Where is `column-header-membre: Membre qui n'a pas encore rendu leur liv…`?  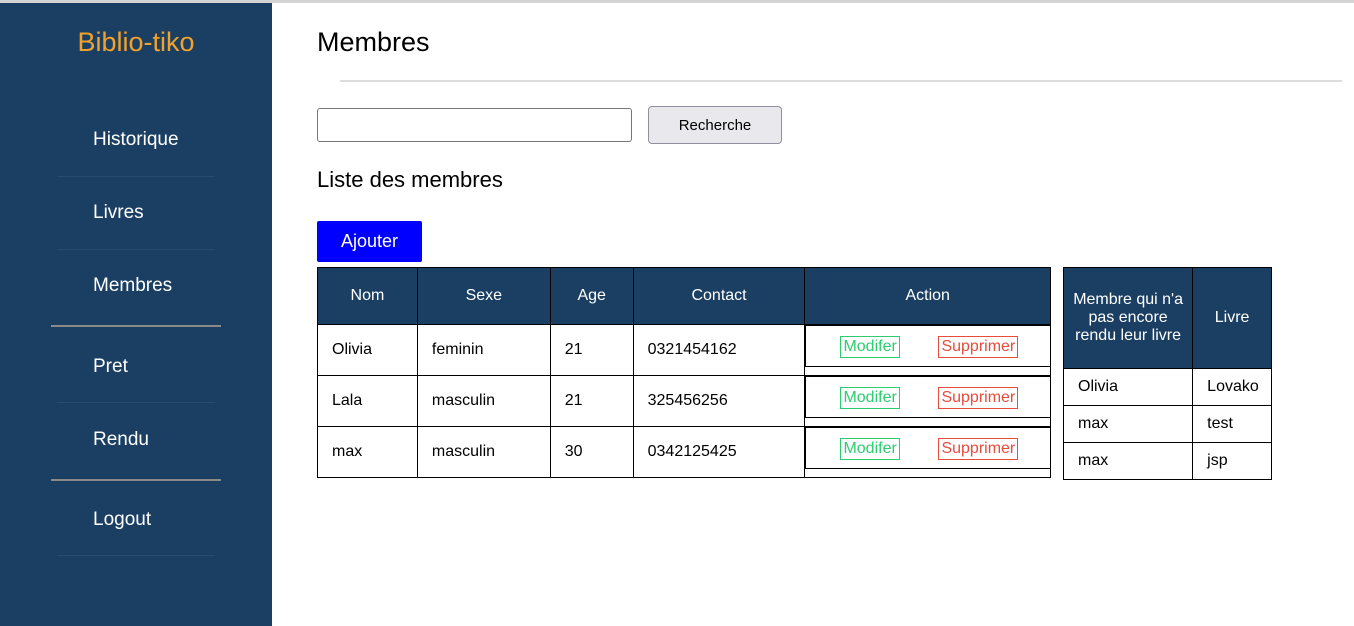 column-header-membre: Membre qui n'a pas encore rendu leur liv… is located at coordinates (1128, 318).